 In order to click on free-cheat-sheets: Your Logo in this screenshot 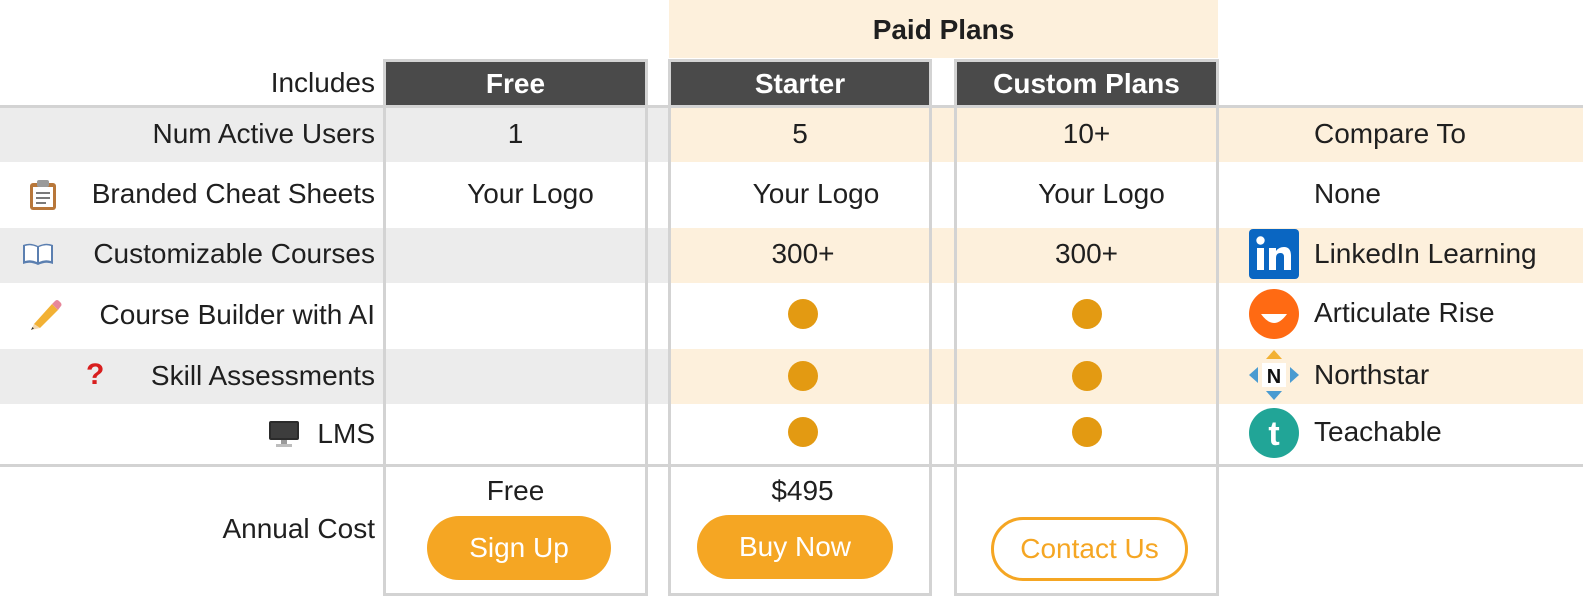, I will do `click(530, 193)`.